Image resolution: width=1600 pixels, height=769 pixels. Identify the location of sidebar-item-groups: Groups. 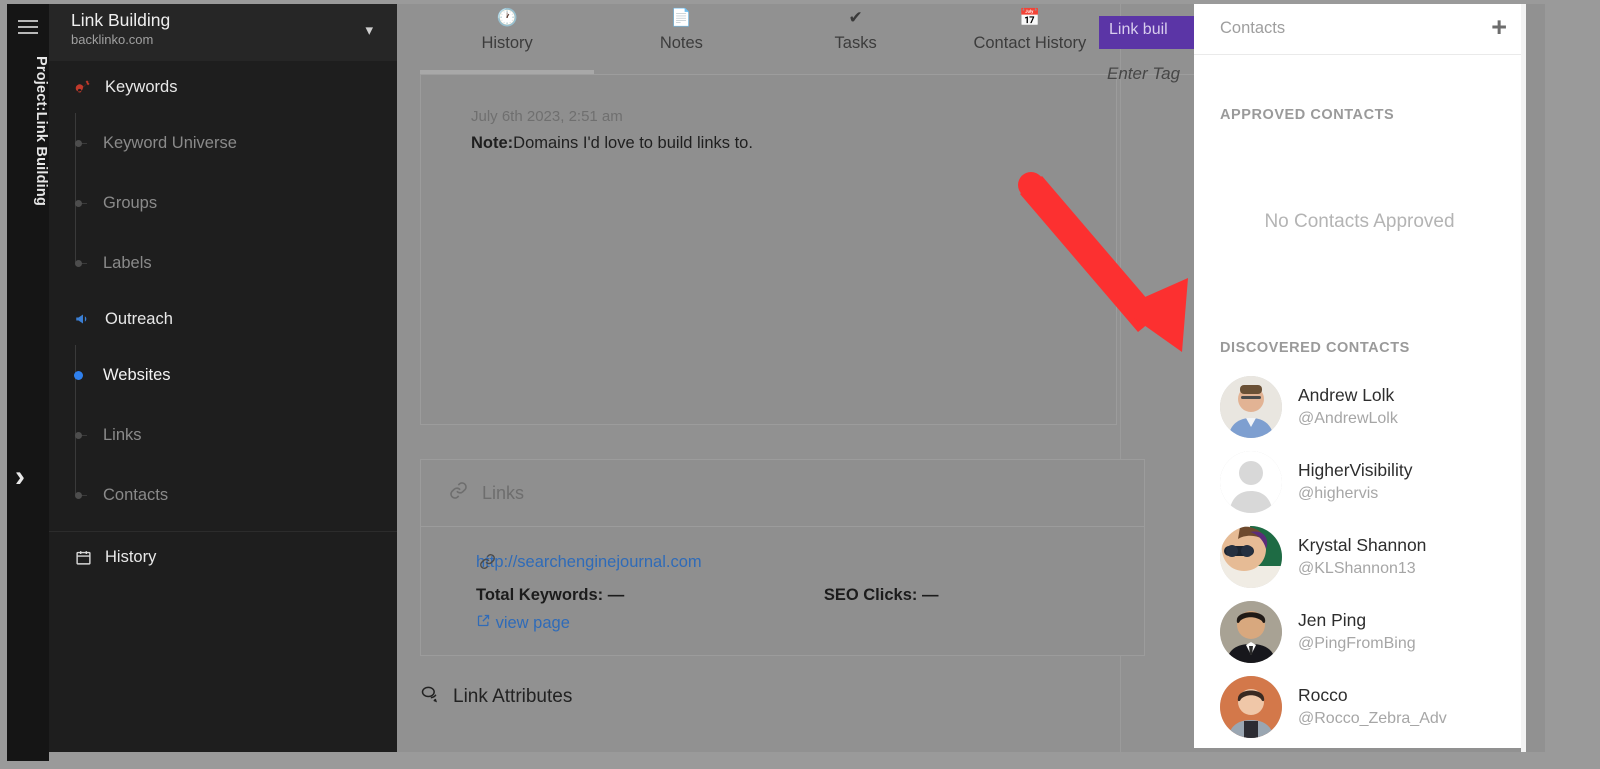
(236, 203).